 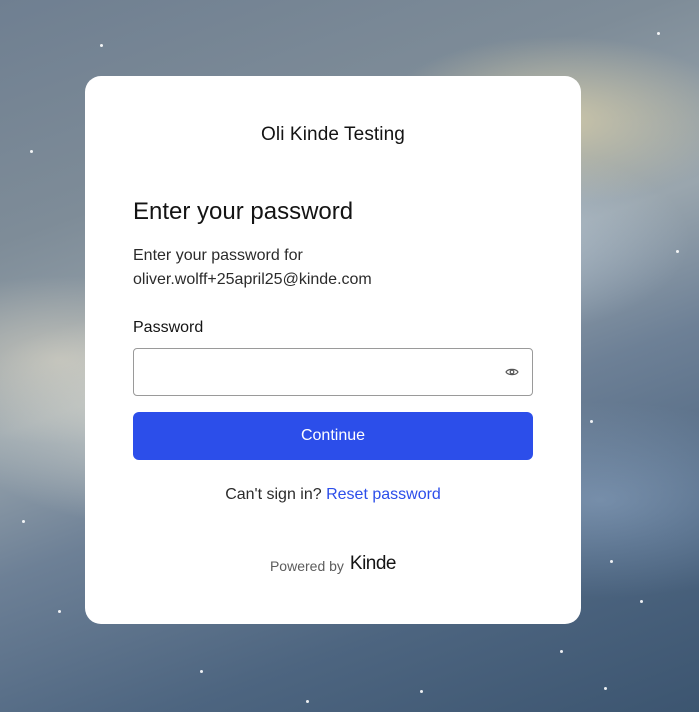 What do you see at coordinates (383, 494) in the screenshot?
I see `reset-password-link: Reset password` at bounding box center [383, 494].